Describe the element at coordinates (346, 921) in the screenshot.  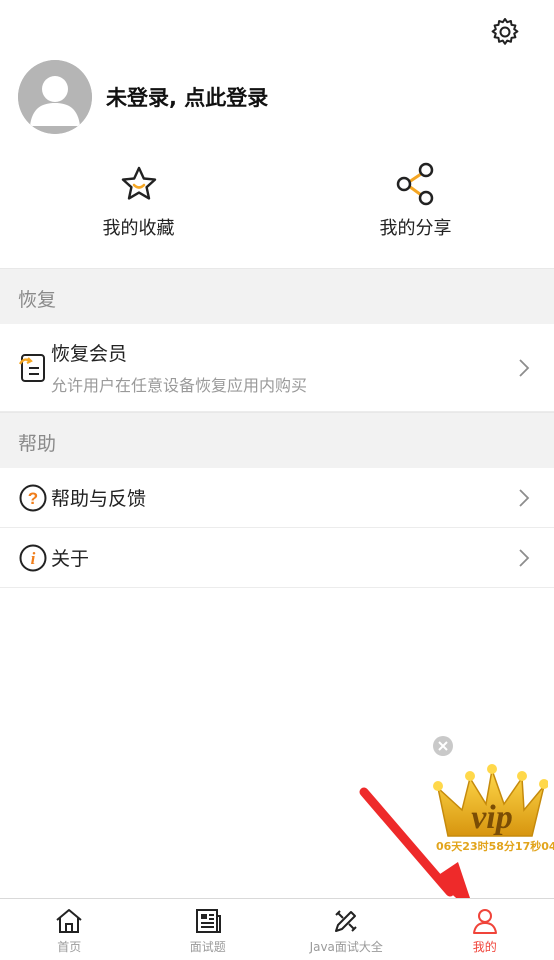
I see `tools-icon` at that location.